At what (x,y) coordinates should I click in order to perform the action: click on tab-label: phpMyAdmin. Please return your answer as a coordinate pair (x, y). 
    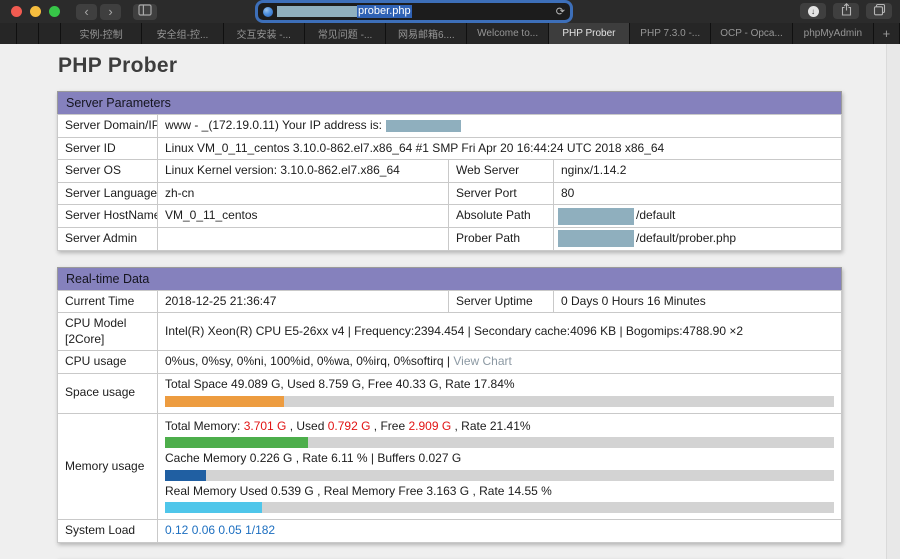
    Looking at the image, I should click on (832, 33).